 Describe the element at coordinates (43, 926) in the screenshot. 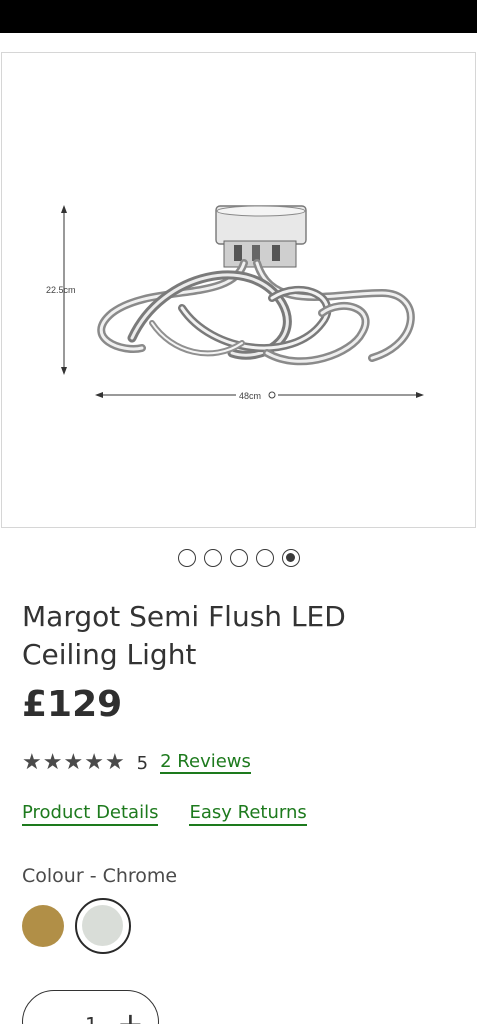

I see `colour-swatch-gold` at that location.